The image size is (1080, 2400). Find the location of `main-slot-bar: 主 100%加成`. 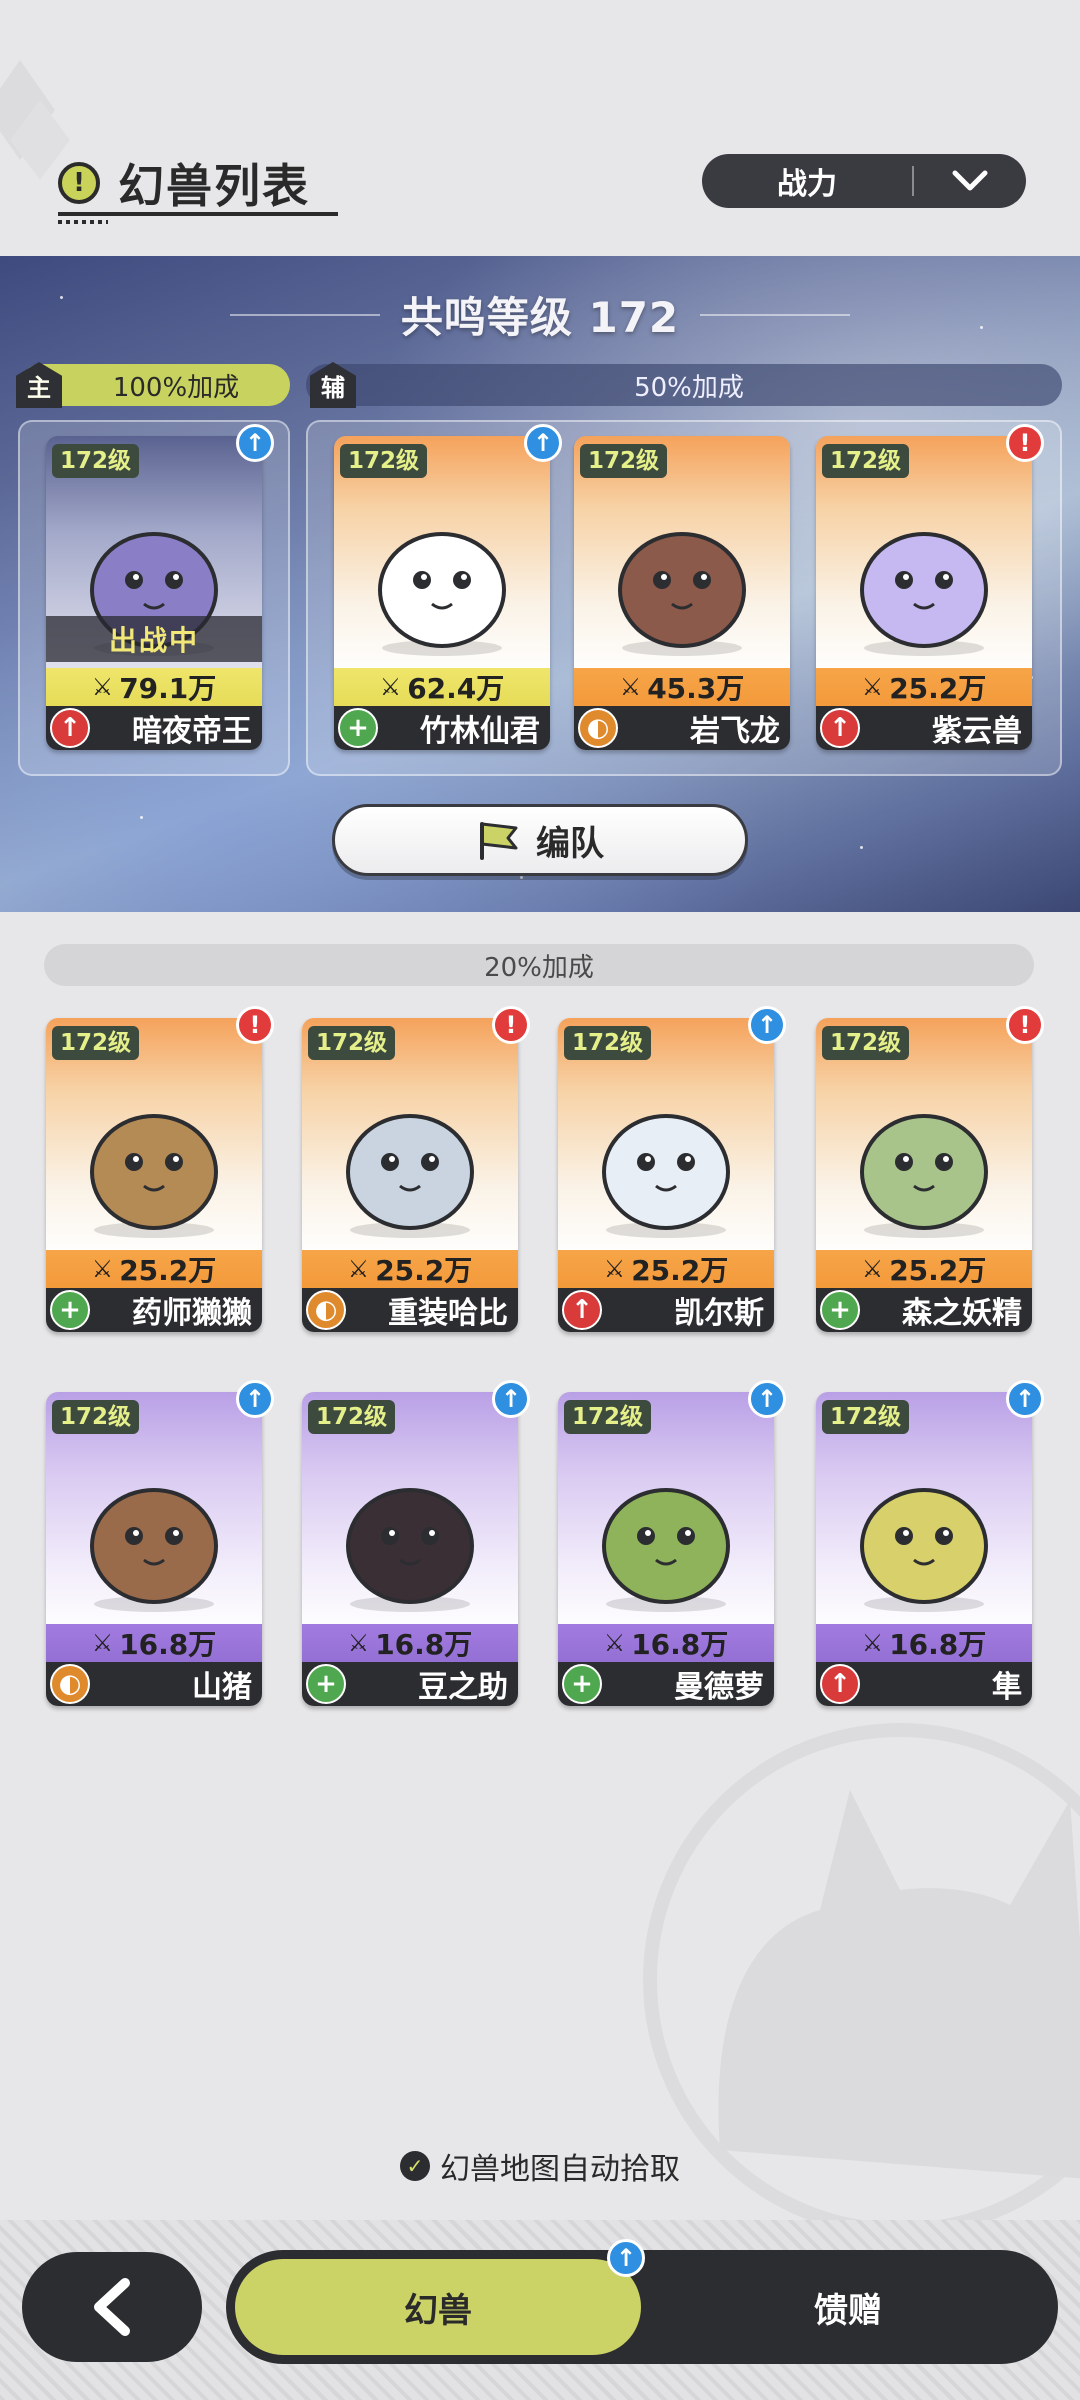

main-slot-bar: 主 100%加成 is located at coordinates (153, 385).